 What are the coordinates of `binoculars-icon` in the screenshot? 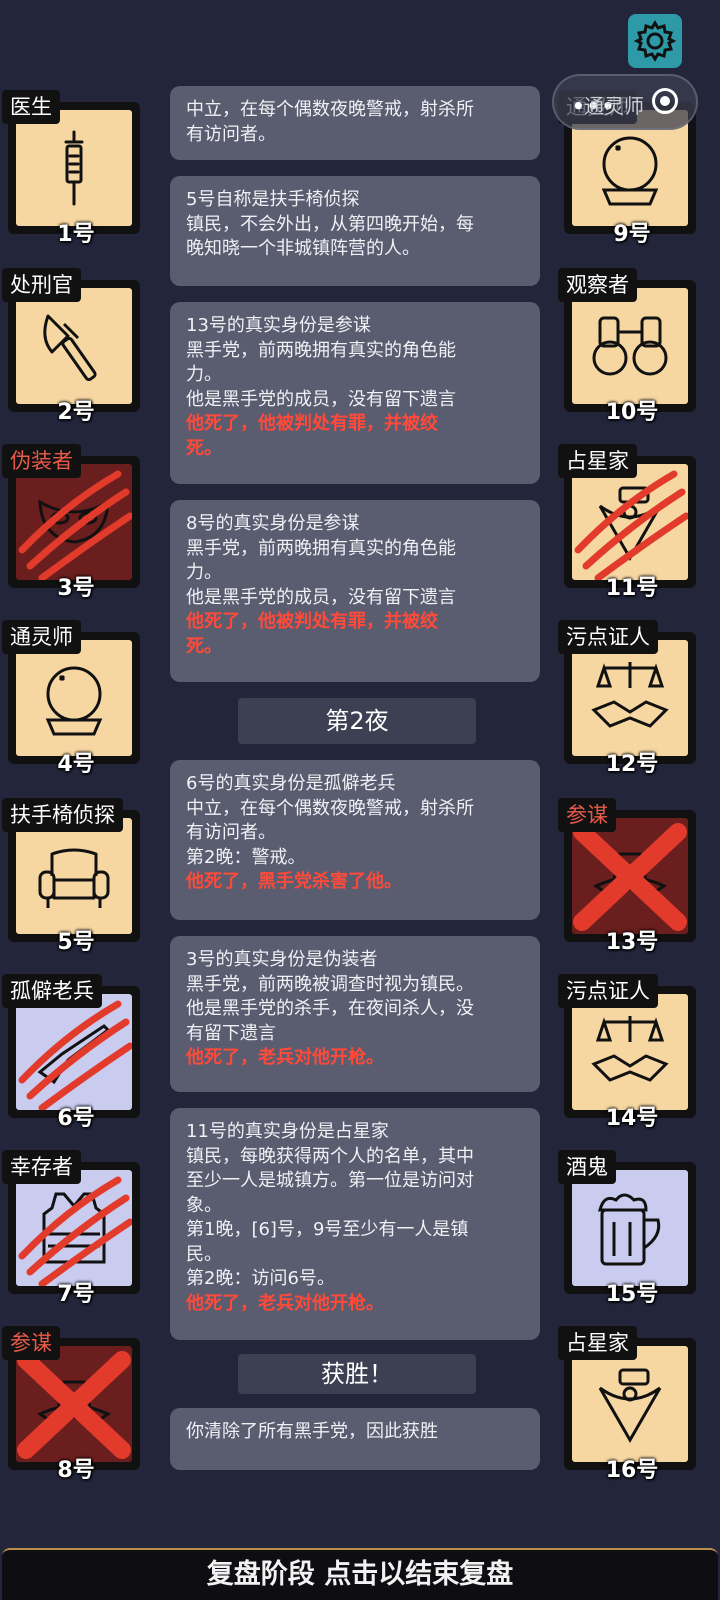 It's located at (630, 346).